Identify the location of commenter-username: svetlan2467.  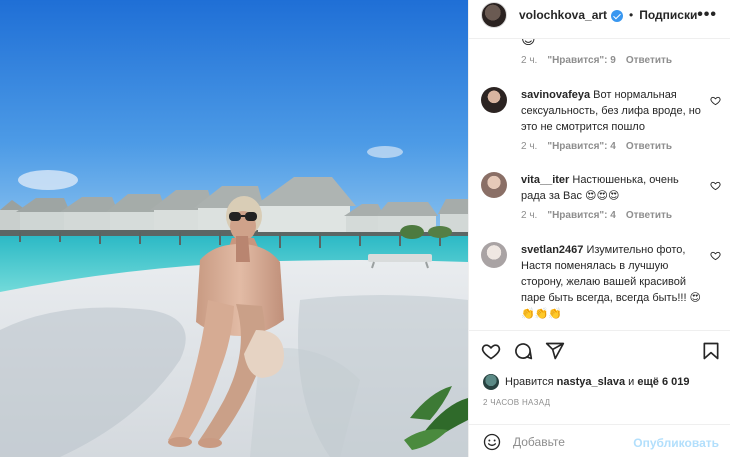
(552, 250).